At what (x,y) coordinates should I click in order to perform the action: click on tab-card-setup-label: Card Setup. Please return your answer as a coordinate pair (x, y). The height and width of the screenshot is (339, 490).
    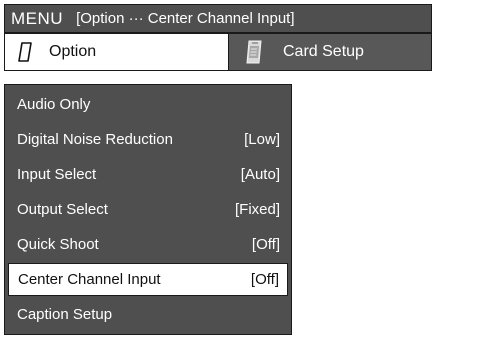
    Looking at the image, I should click on (323, 51).